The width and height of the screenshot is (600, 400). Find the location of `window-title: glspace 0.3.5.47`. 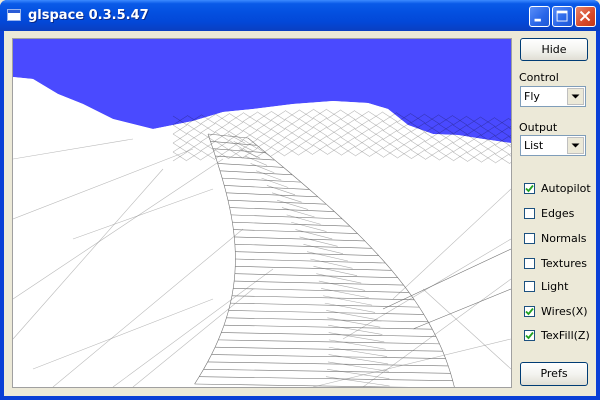

window-title: glspace 0.3.5.47 is located at coordinates (88, 15).